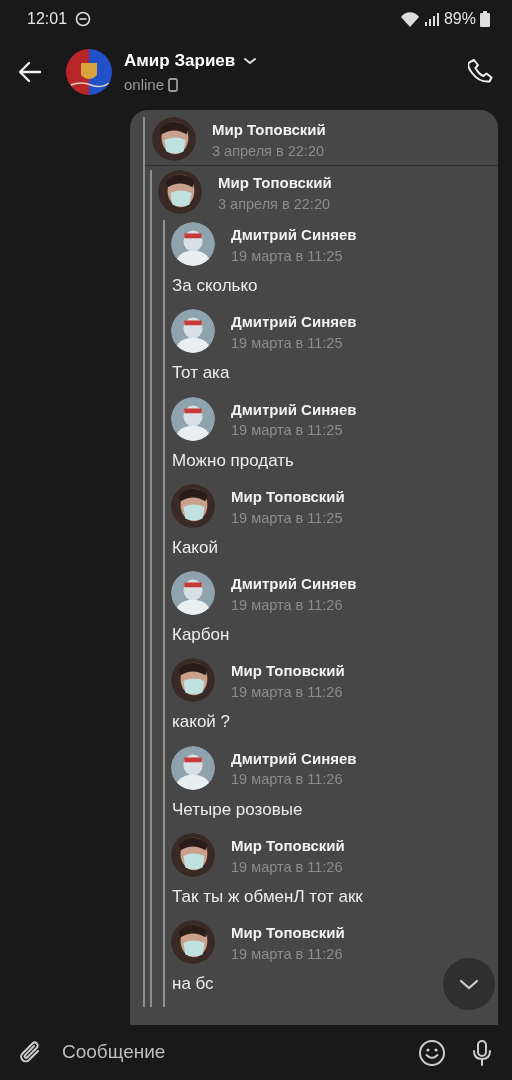 The width and height of the screenshot is (512, 1080). I want to click on status-time: 12:01, so click(47, 19).